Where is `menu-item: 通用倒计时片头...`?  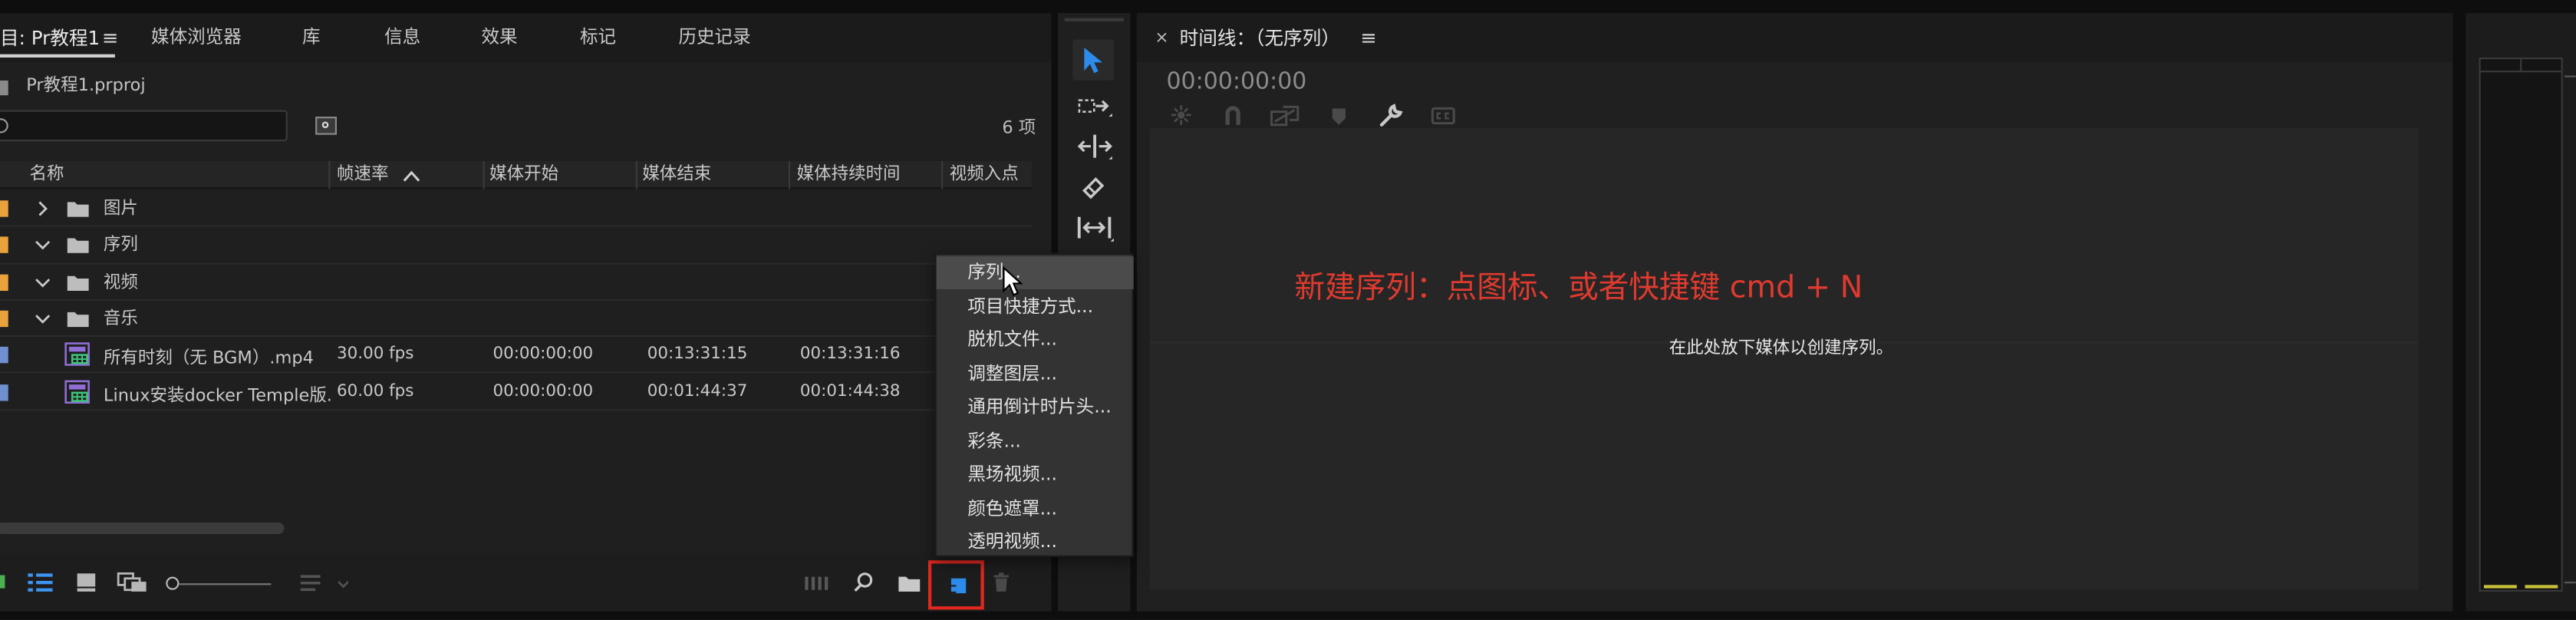
menu-item: 通用倒计时片头... is located at coordinates (1035, 408).